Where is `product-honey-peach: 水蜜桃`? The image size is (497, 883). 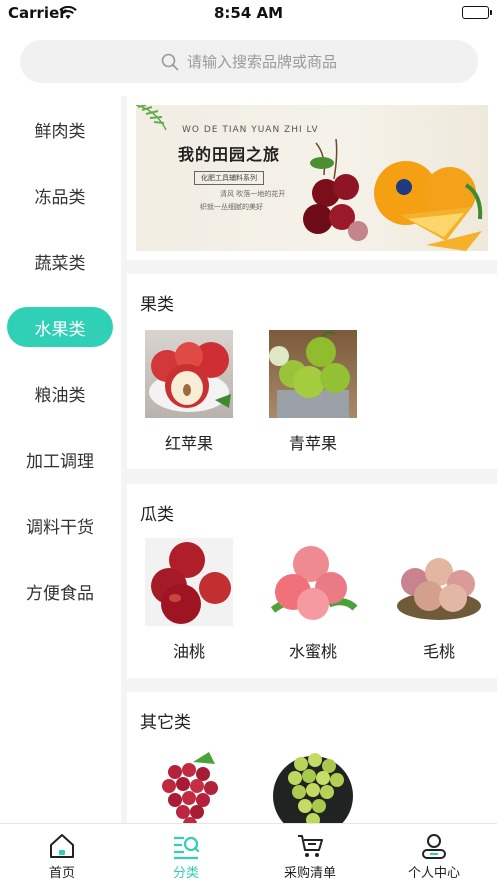
product-honey-peach: 水蜜桃 is located at coordinates (313, 600).